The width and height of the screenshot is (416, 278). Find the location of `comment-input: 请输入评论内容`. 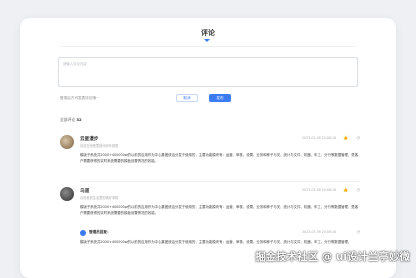

comment-input: 请输入评论内容 is located at coordinates (208, 72).